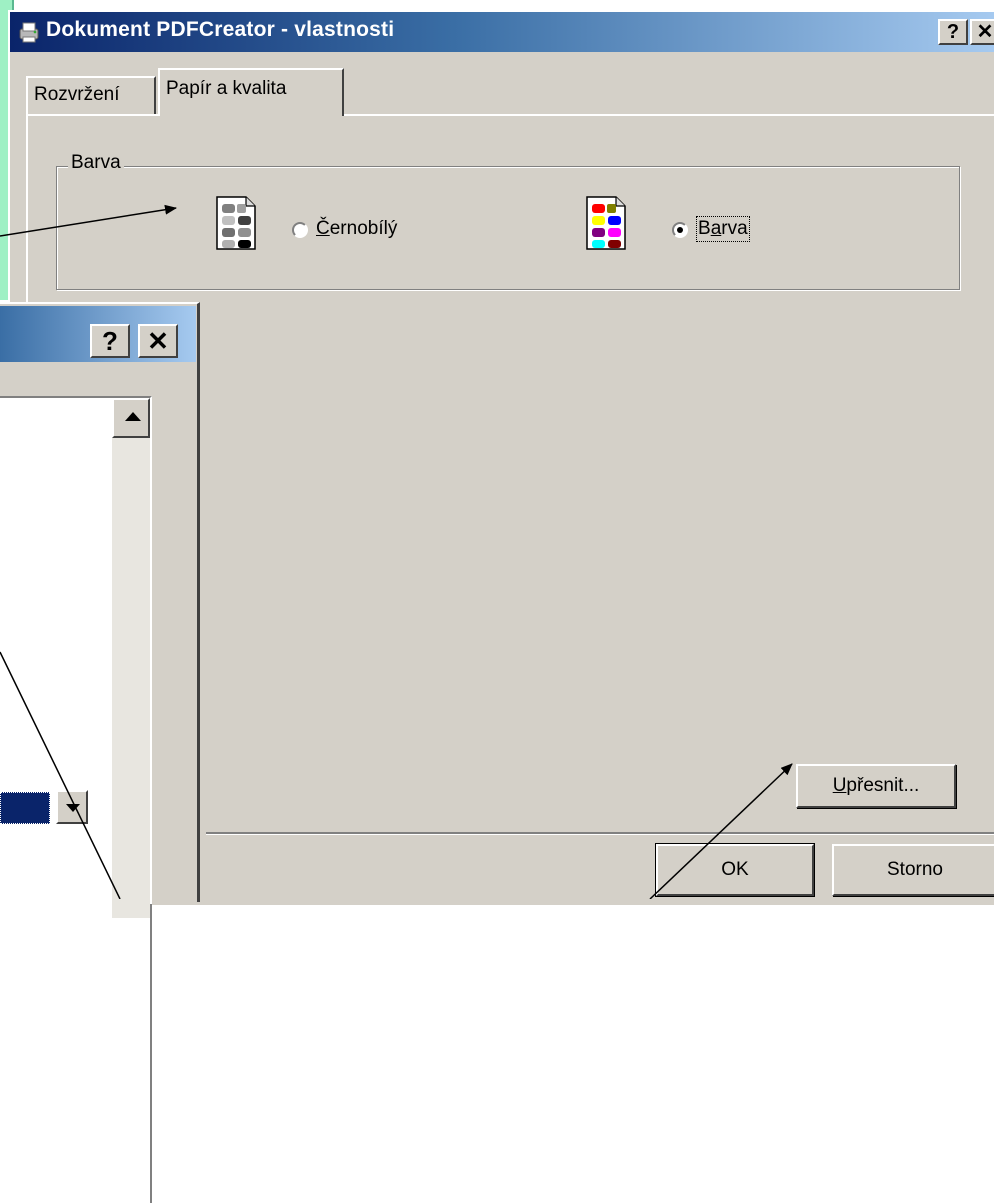 The width and height of the screenshot is (994, 1203). What do you see at coordinates (300, 230) in the screenshot?
I see `grayscale-radio` at bounding box center [300, 230].